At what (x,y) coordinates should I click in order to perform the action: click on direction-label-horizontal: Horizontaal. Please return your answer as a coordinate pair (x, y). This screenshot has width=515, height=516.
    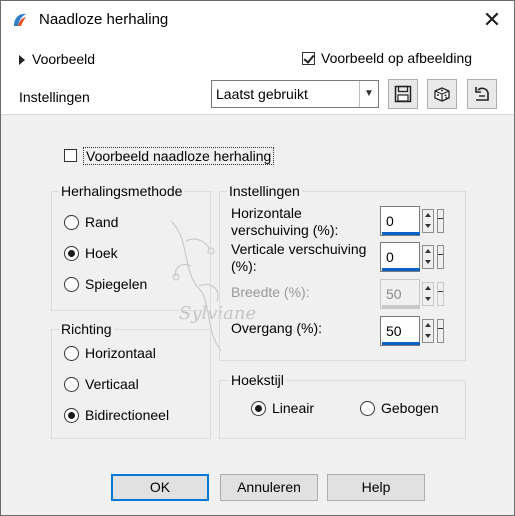
    Looking at the image, I should click on (120, 353).